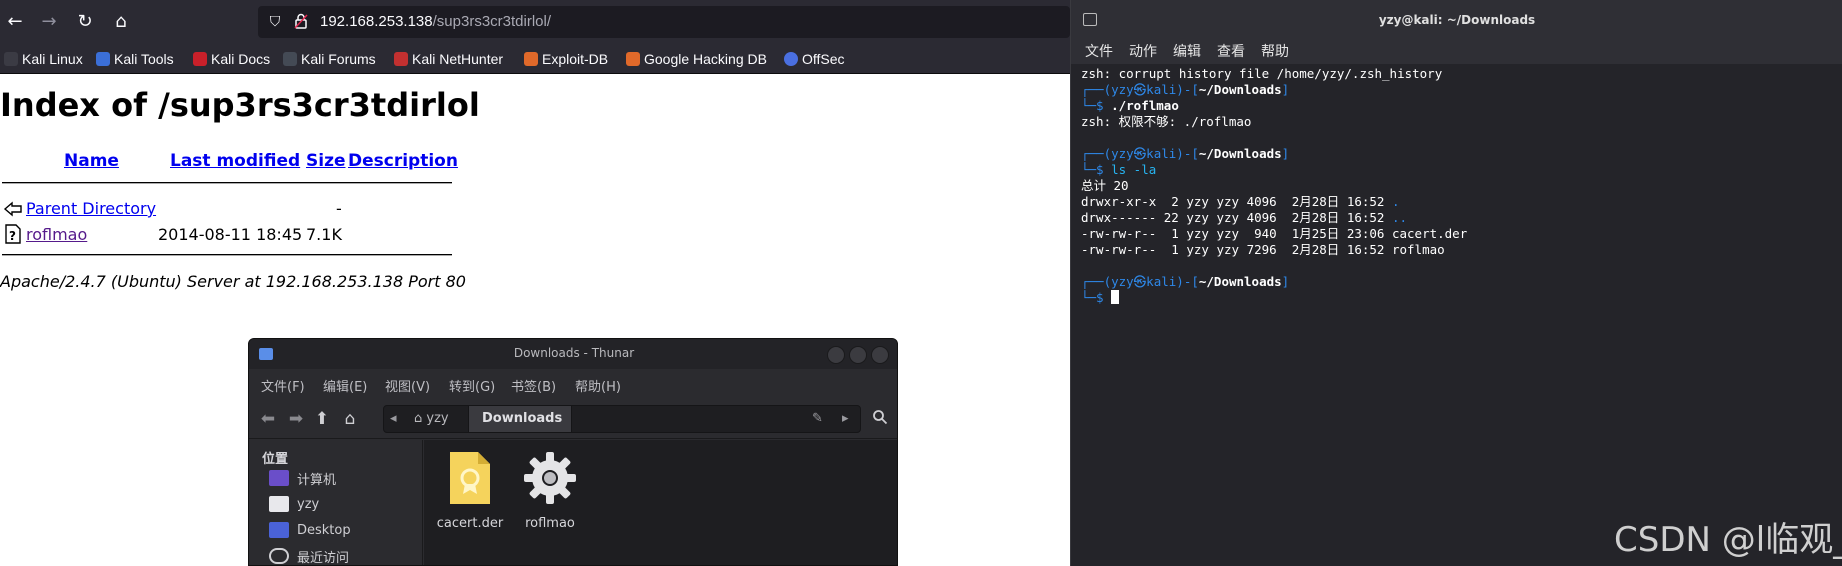 This screenshot has height=566, width=1842. Describe the element at coordinates (448, 59) in the screenshot. I see `bookmark-kali-nethunter: Kali NetHunter` at that location.